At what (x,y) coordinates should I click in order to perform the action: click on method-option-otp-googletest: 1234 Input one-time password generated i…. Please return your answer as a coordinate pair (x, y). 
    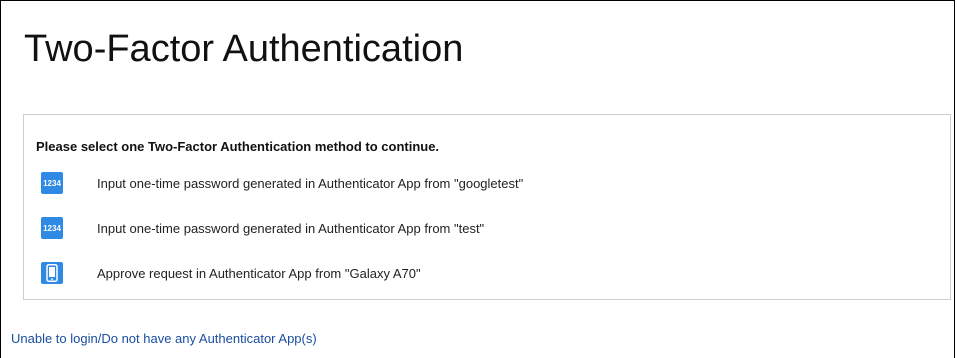
    Looking at the image, I should click on (282, 183).